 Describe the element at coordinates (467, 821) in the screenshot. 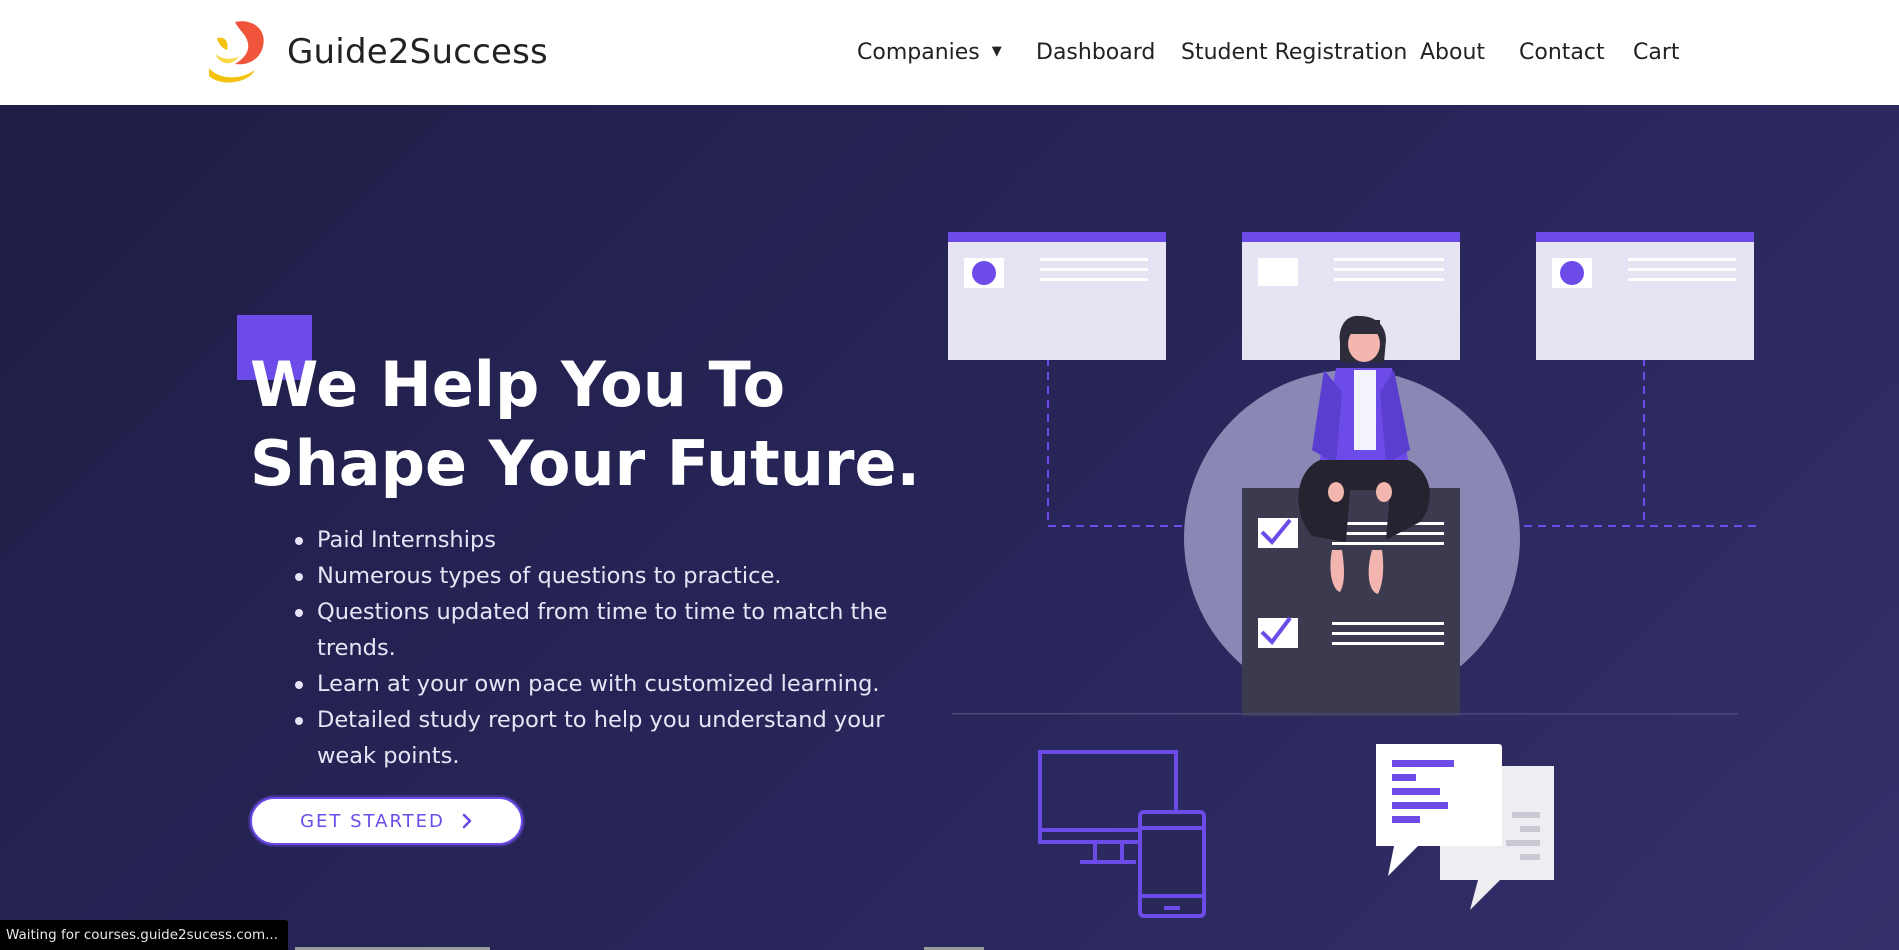

I see `chevron-right-icon` at that location.